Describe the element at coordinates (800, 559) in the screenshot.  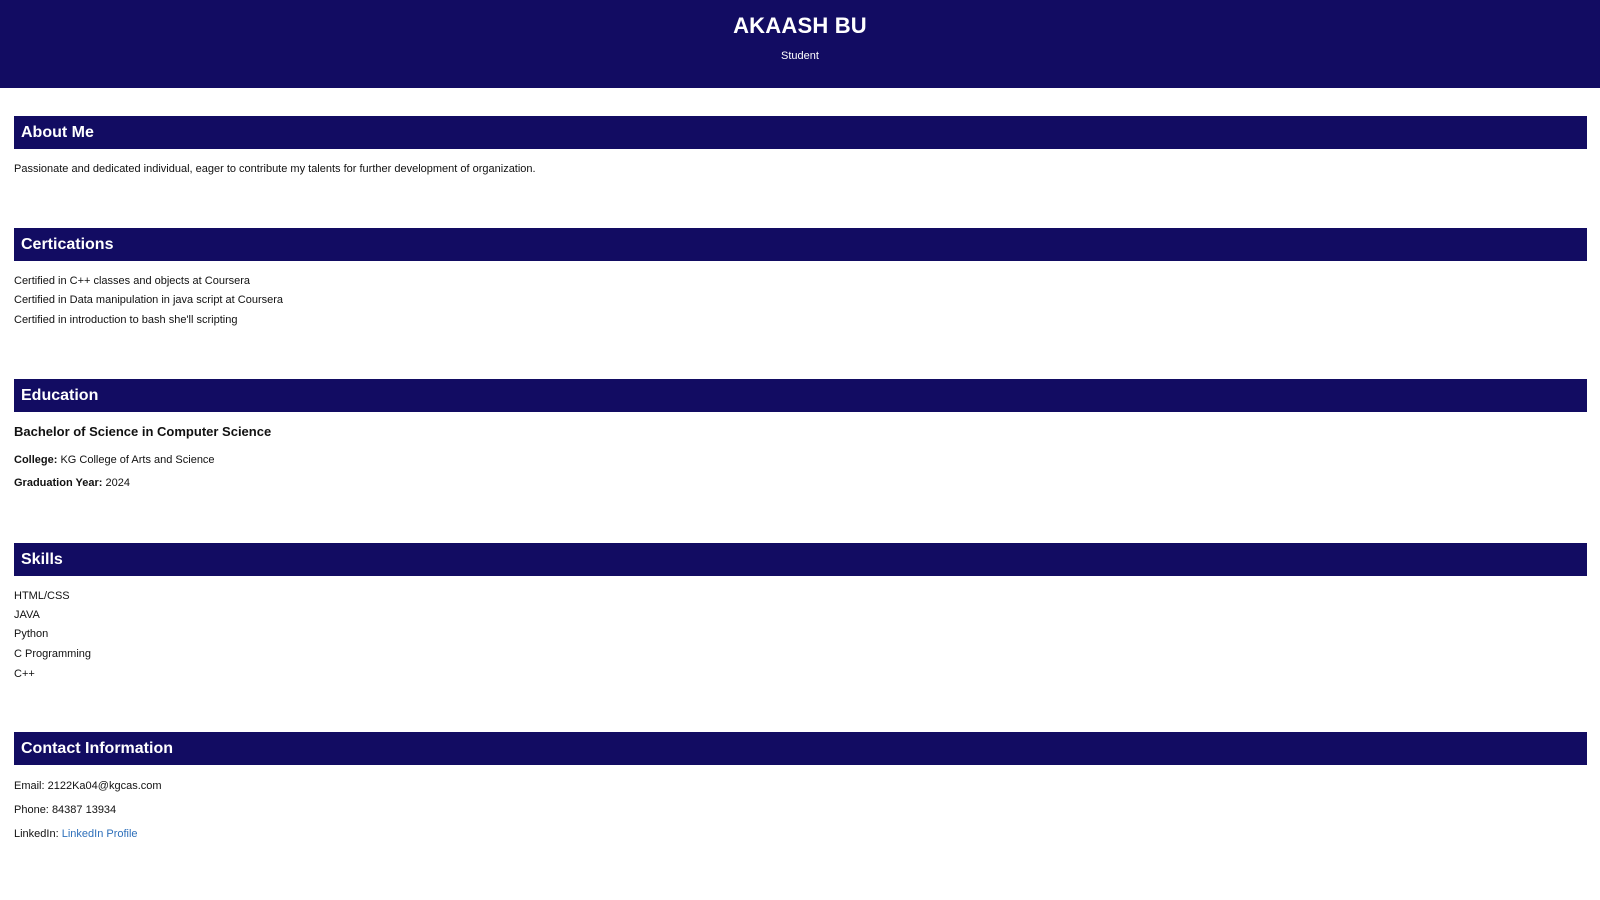
I see `section-heading-skills: Skills` at that location.